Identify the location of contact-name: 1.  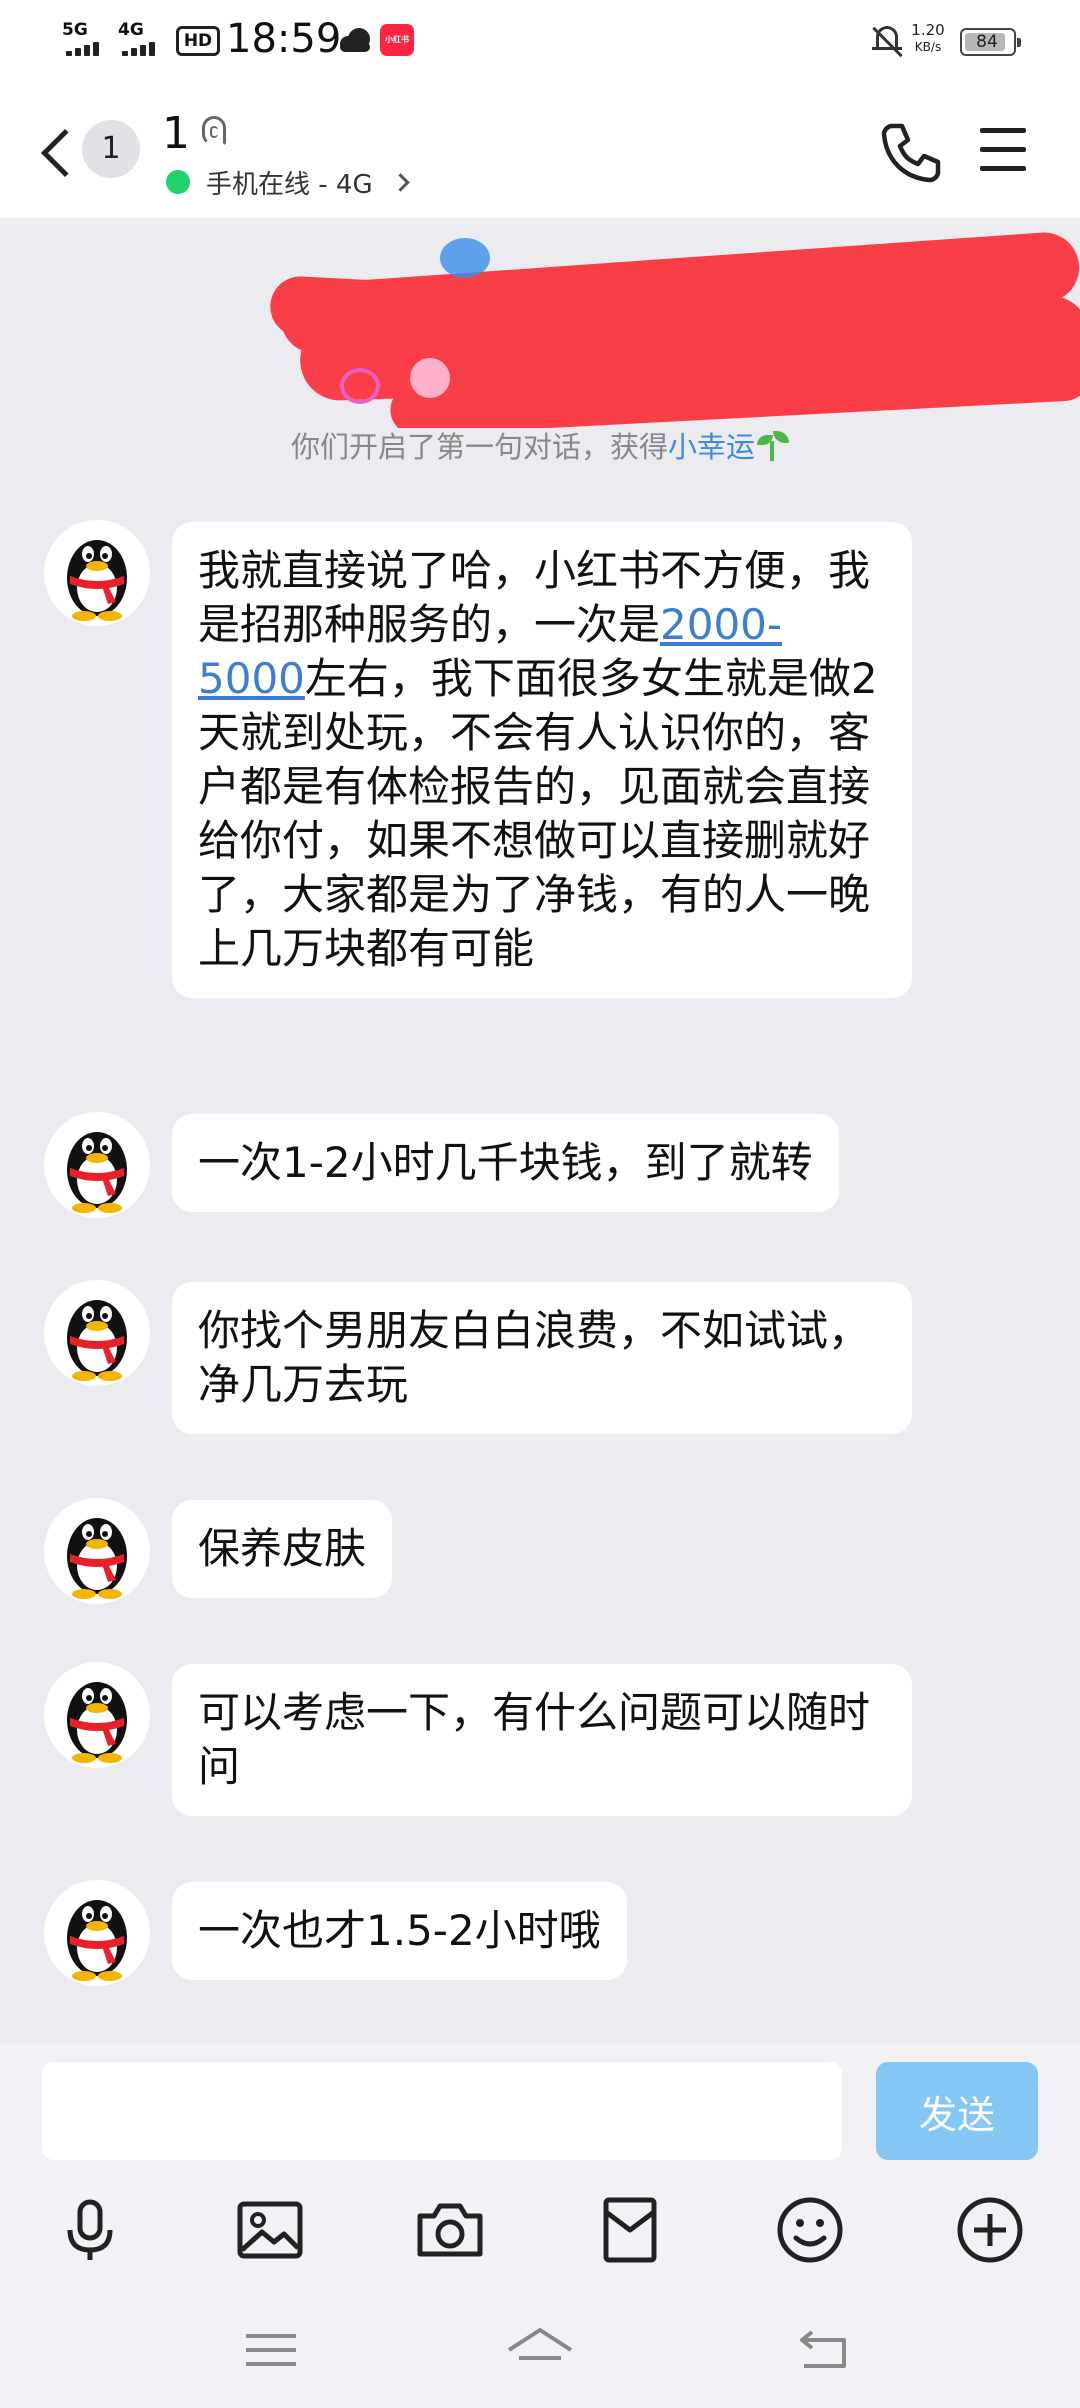
(176, 133).